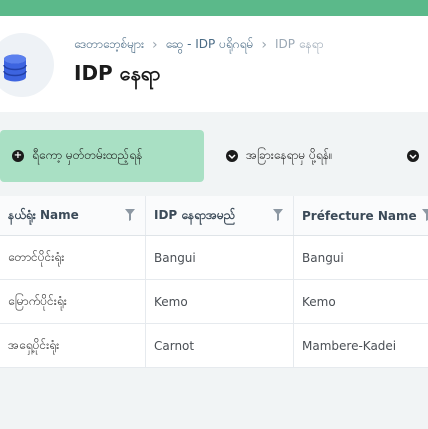 This screenshot has height=429, width=428. I want to click on add-record-button: + ရီကော့ မှတ်တမ်းထည့်ရန်, so click(102, 156).